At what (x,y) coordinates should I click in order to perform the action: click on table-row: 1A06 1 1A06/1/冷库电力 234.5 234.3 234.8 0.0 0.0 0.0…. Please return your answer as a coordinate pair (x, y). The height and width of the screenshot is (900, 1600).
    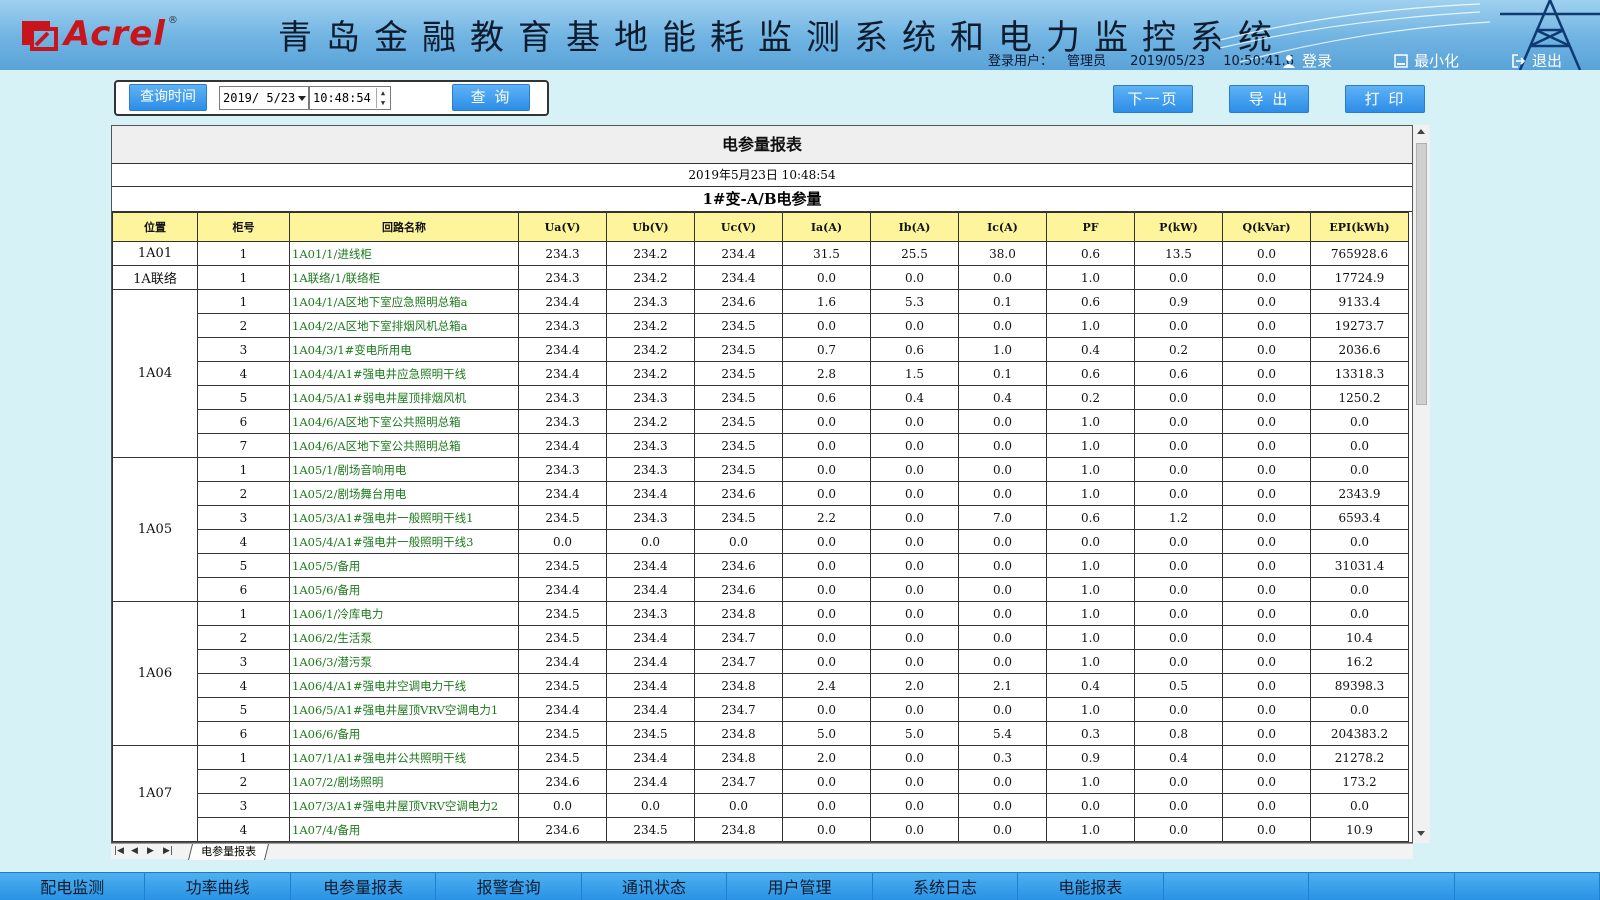
    Looking at the image, I should click on (760, 673).